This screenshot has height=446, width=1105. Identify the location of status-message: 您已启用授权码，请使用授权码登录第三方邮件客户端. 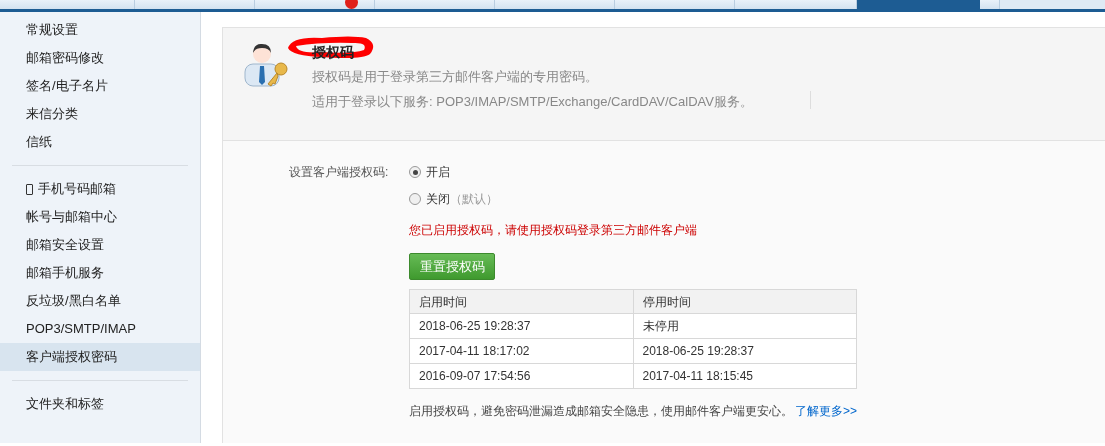
(553, 230).